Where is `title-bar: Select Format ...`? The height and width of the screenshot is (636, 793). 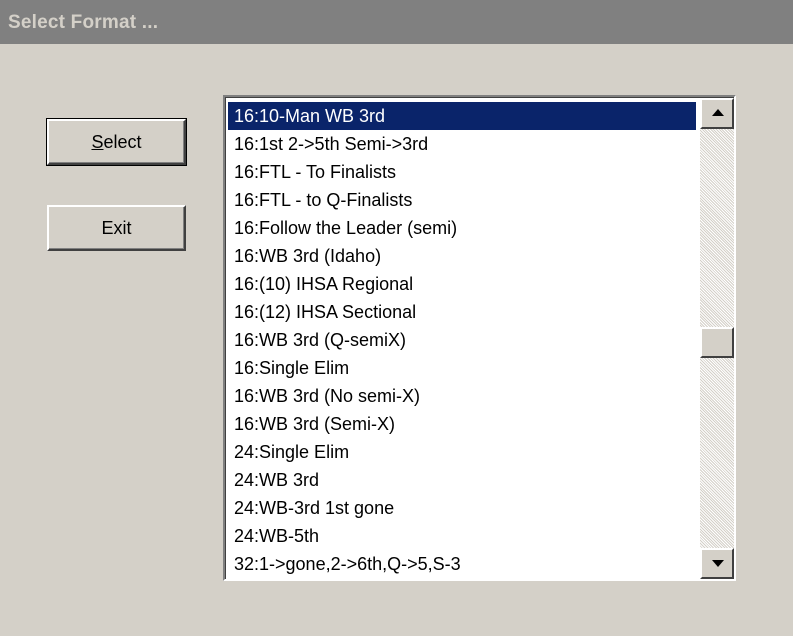
title-bar: Select Format ... is located at coordinates (396, 22).